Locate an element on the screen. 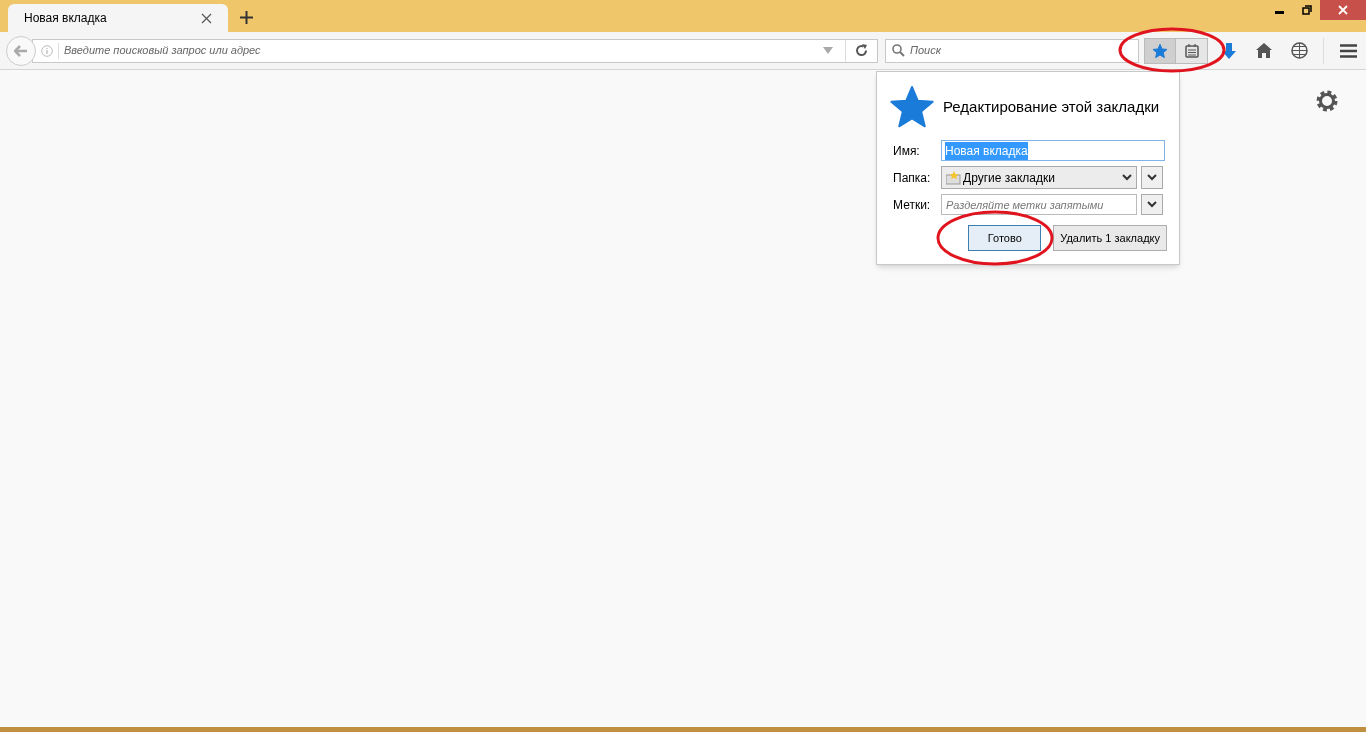 This screenshot has width=1366, height=732. folder-select: Другие закладки is located at coordinates (1039, 177).